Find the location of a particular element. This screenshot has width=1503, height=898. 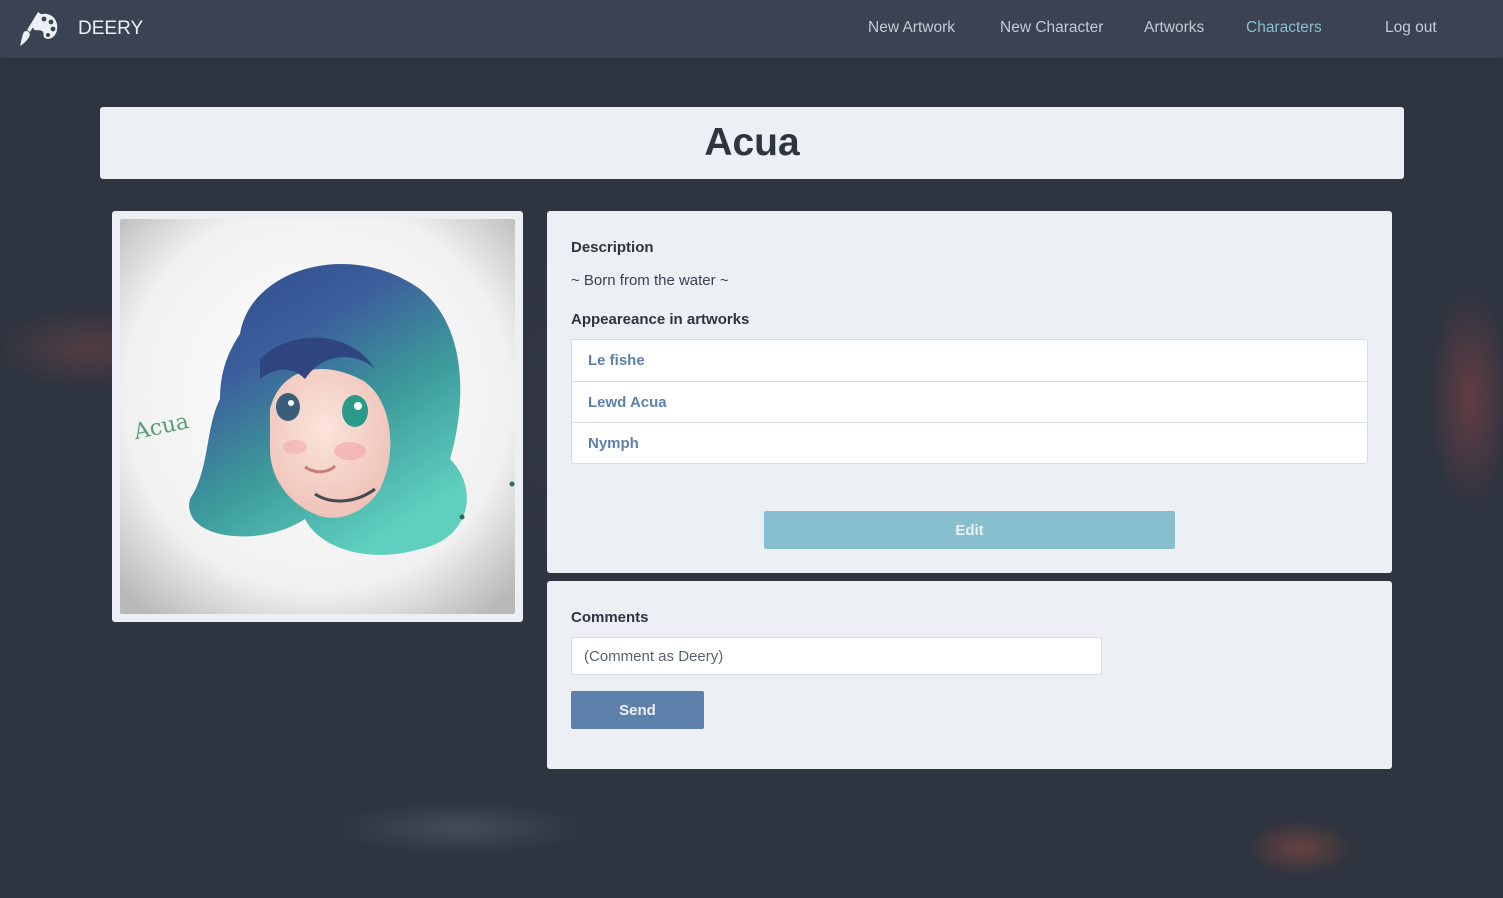

description-label: Description is located at coordinates (612, 247).